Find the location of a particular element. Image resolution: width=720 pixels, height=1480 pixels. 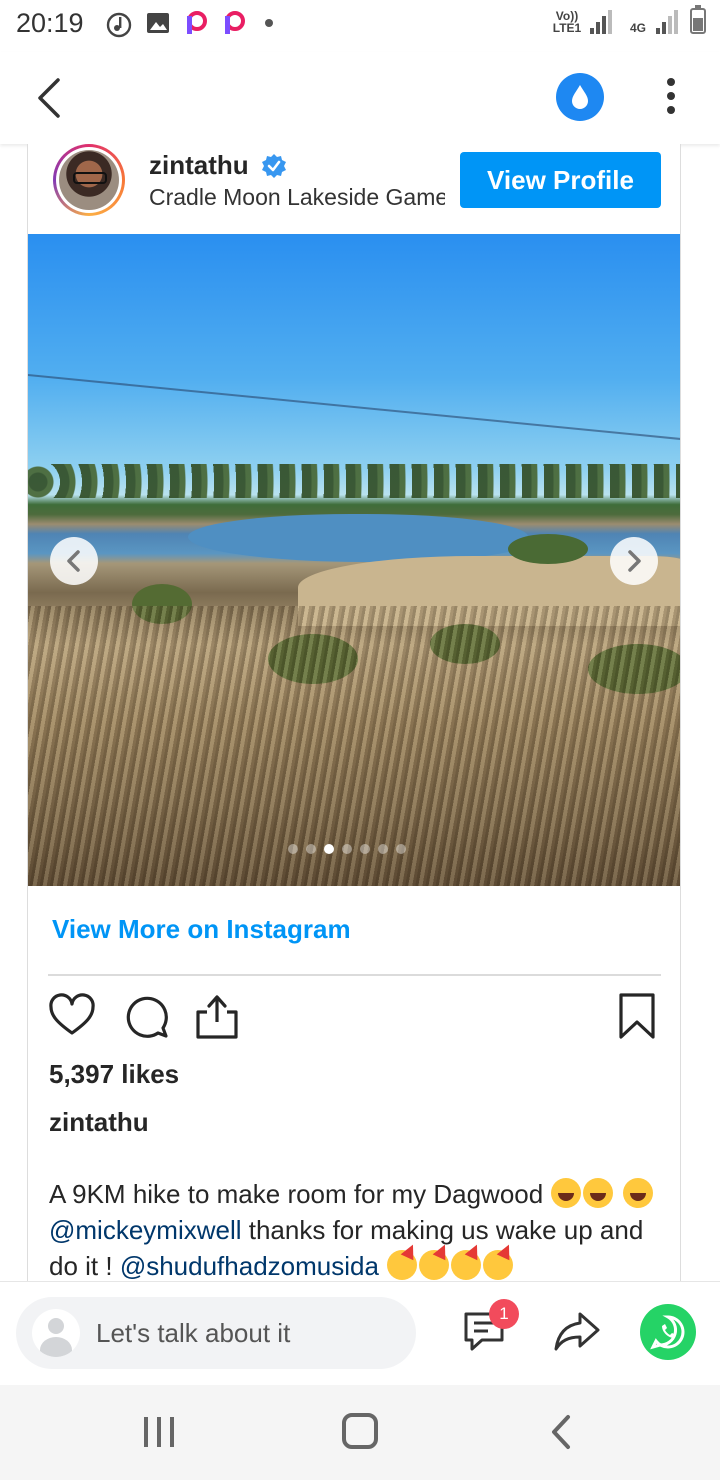

whatsapp-icon is located at coordinates (667, 1332).